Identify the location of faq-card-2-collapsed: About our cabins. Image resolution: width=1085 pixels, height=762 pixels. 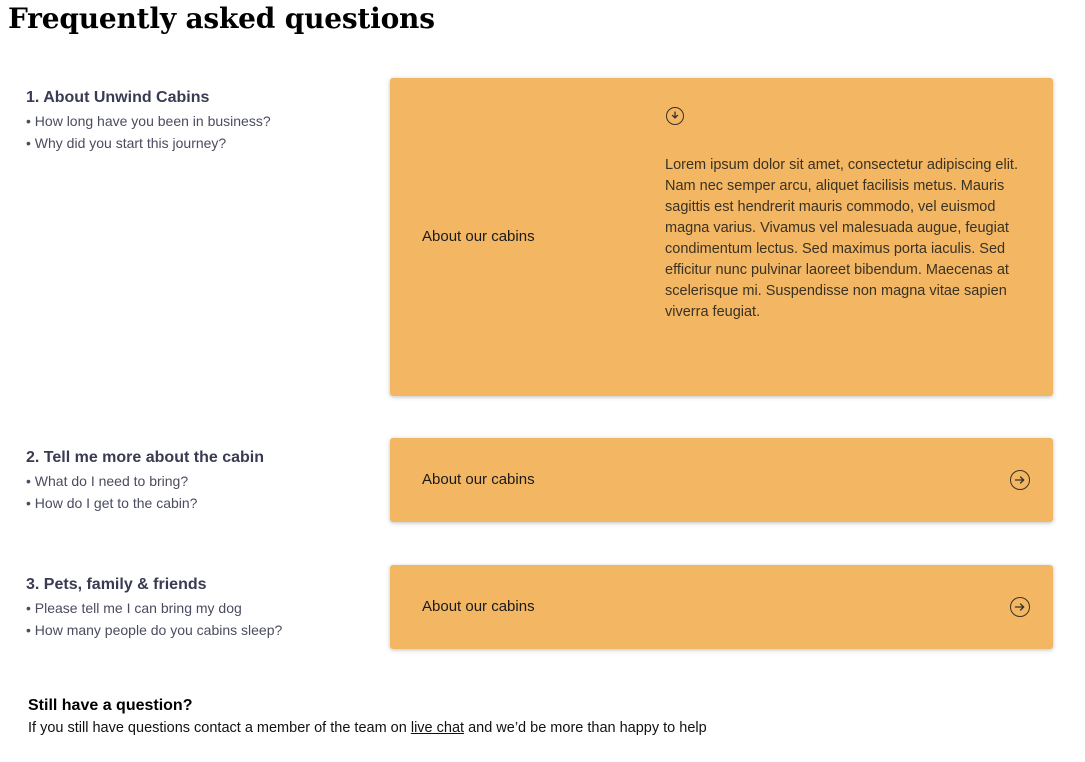
(721, 480).